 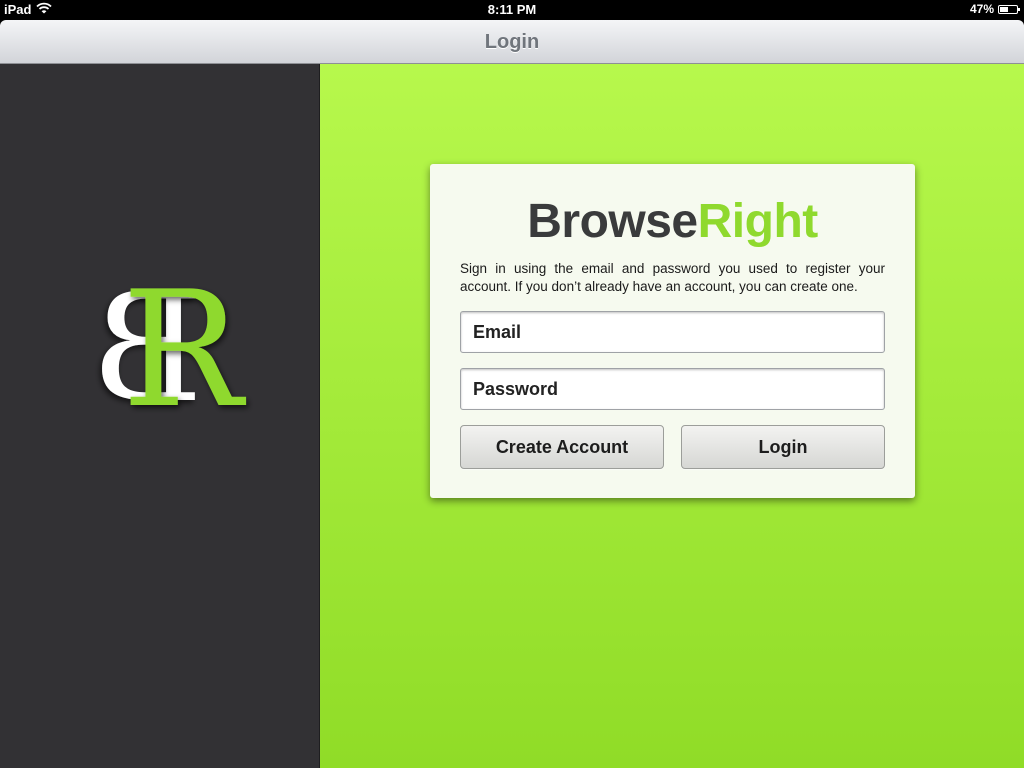 What do you see at coordinates (1004, 9) in the screenshot?
I see `battery-fill` at bounding box center [1004, 9].